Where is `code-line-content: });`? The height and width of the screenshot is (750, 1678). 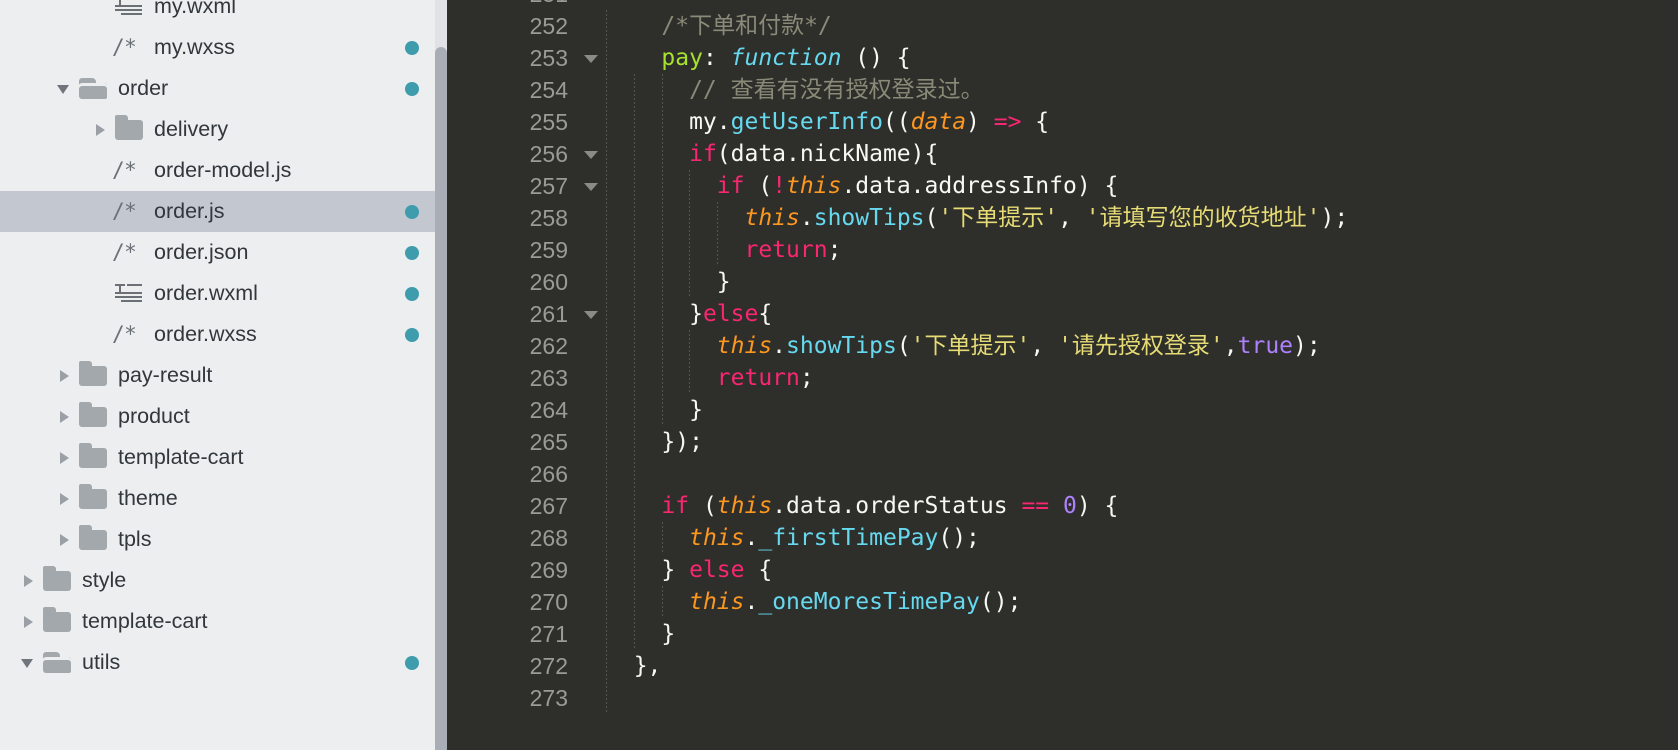
code-line-content: }); is located at coordinates (1126, 442).